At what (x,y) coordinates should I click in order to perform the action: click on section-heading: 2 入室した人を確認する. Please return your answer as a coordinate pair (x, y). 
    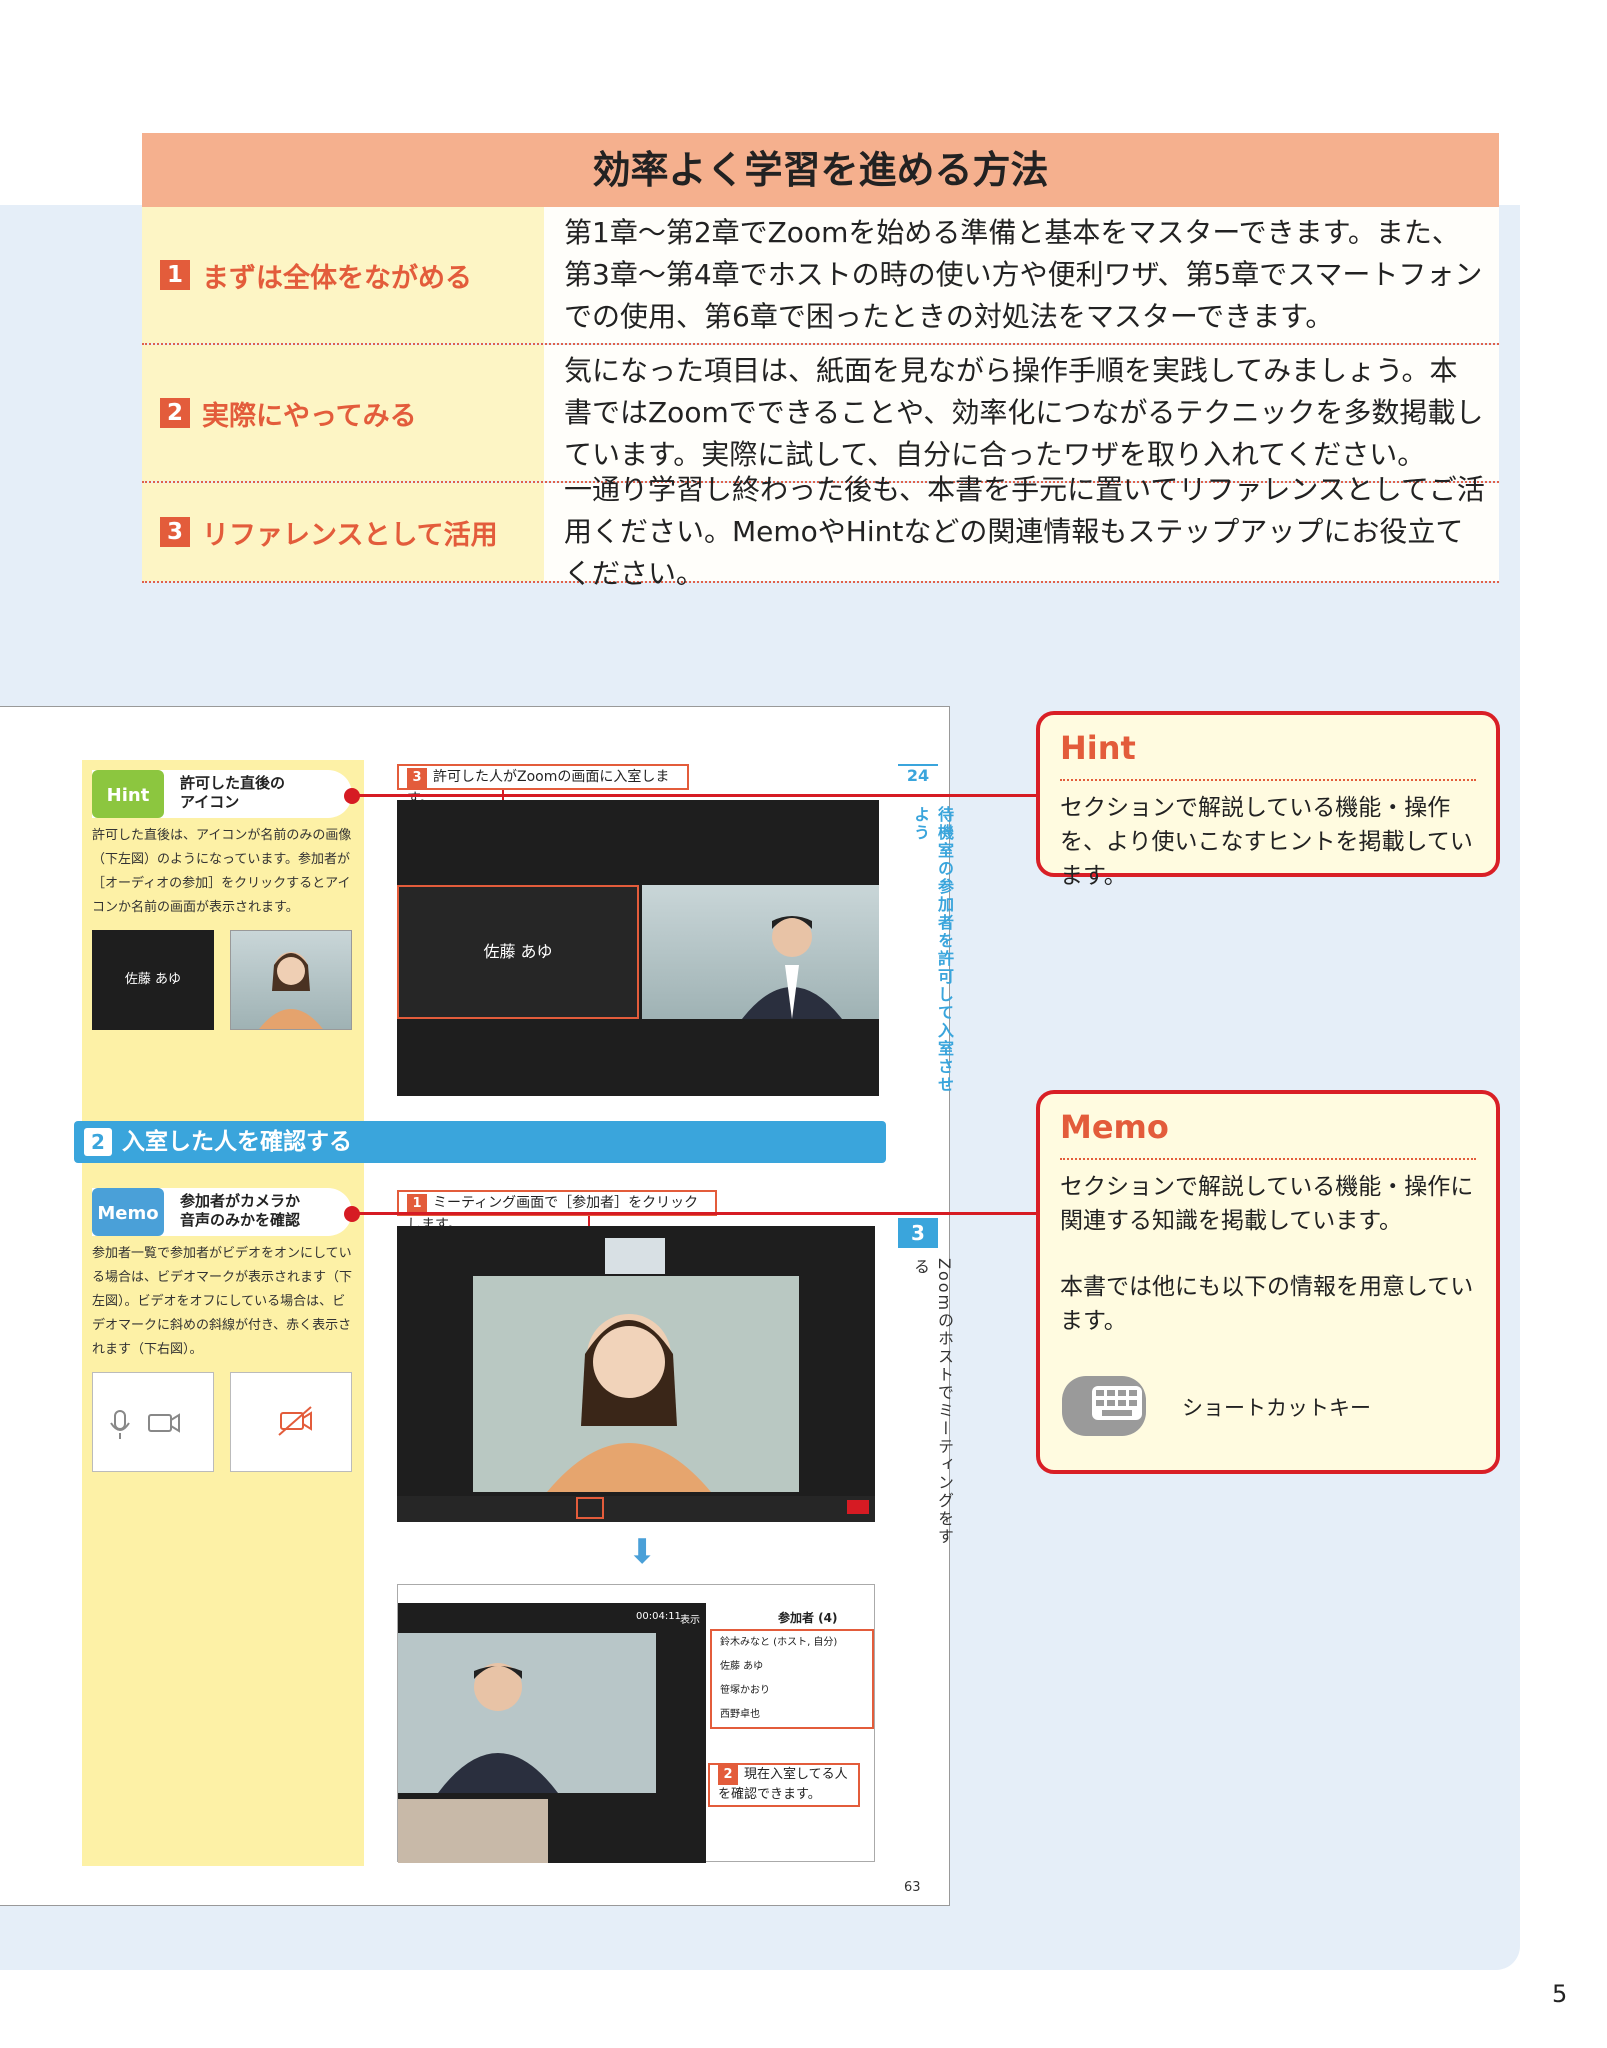
    Looking at the image, I should click on (480, 1142).